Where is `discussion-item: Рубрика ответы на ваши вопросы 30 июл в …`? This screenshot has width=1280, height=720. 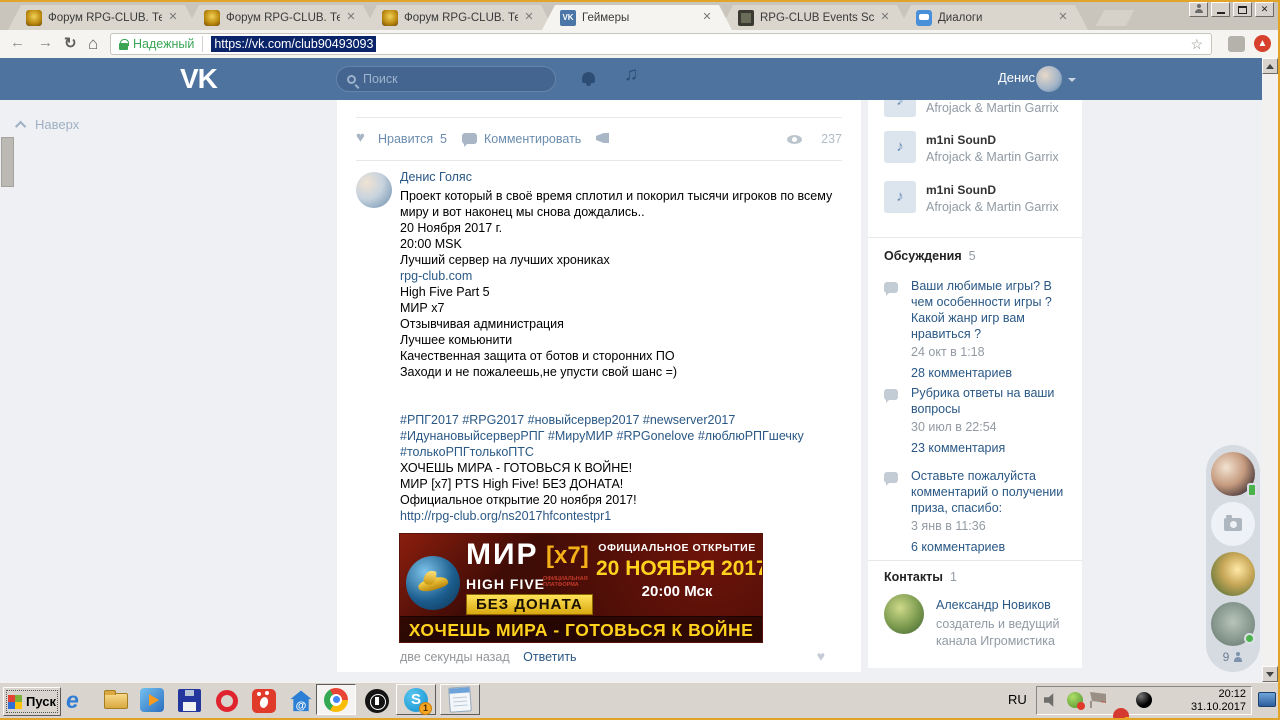
discussion-item: Рубрика ответы на ваши вопросы 30 июл в … is located at coordinates (976, 420).